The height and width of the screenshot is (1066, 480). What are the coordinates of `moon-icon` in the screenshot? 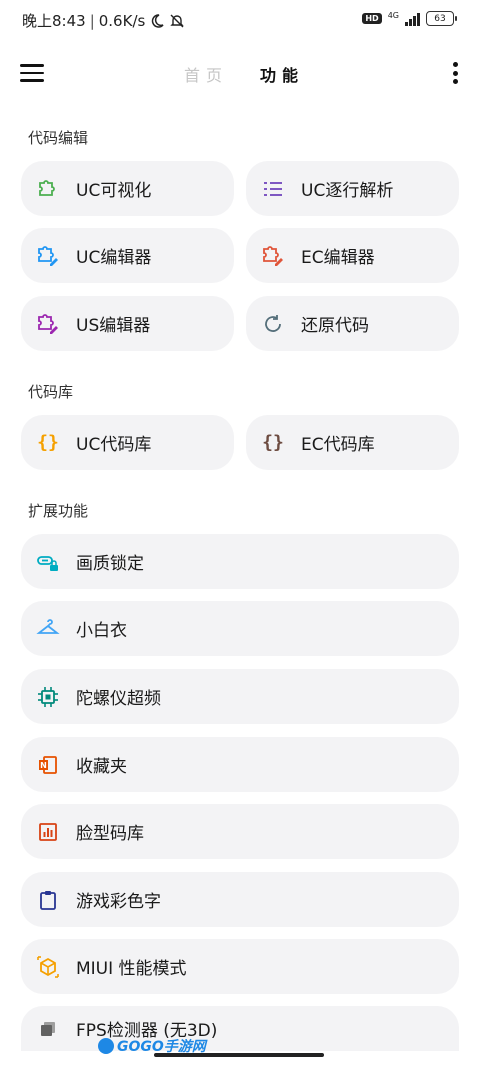 It's located at (158, 20).